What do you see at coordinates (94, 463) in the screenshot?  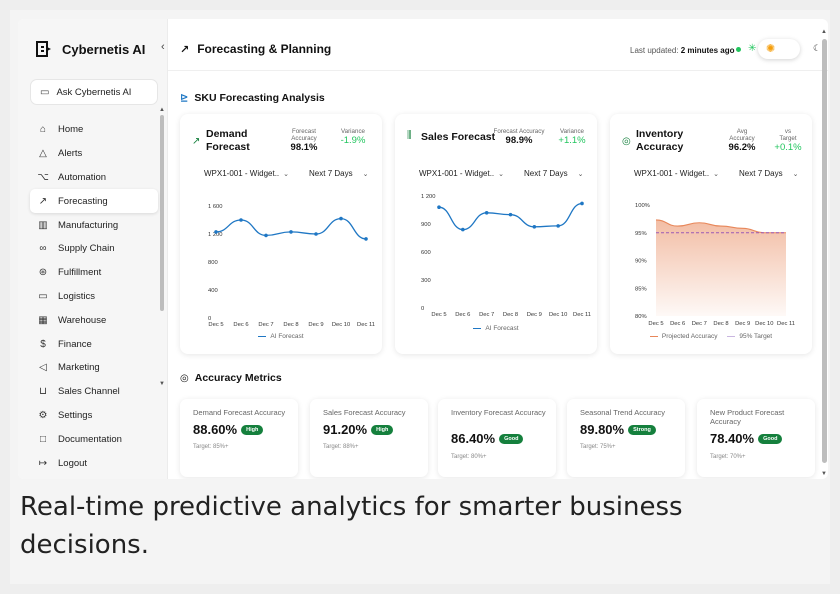 I see `sidebar-item-logout: ↦ Logout` at bounding box center [94, 463].